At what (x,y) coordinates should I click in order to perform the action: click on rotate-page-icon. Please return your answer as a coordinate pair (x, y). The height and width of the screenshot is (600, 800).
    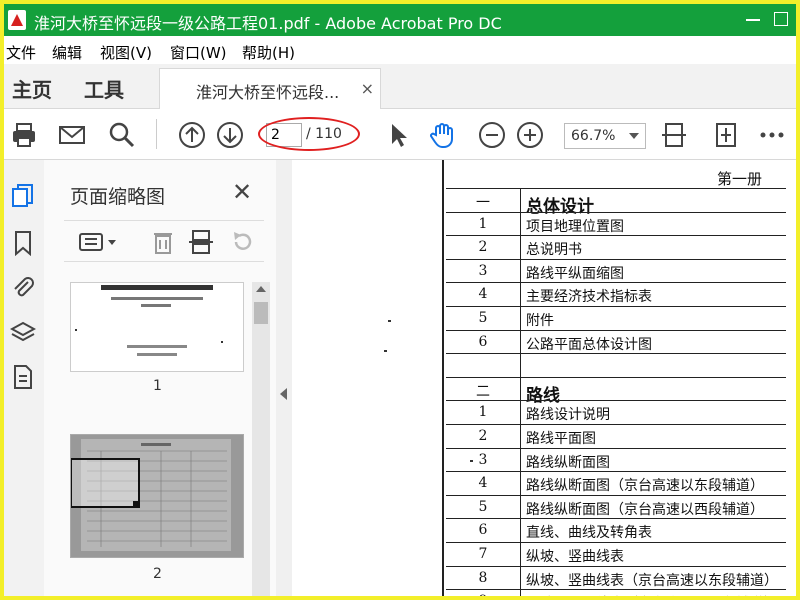
    Looking at the image, I should click on (243, 242).